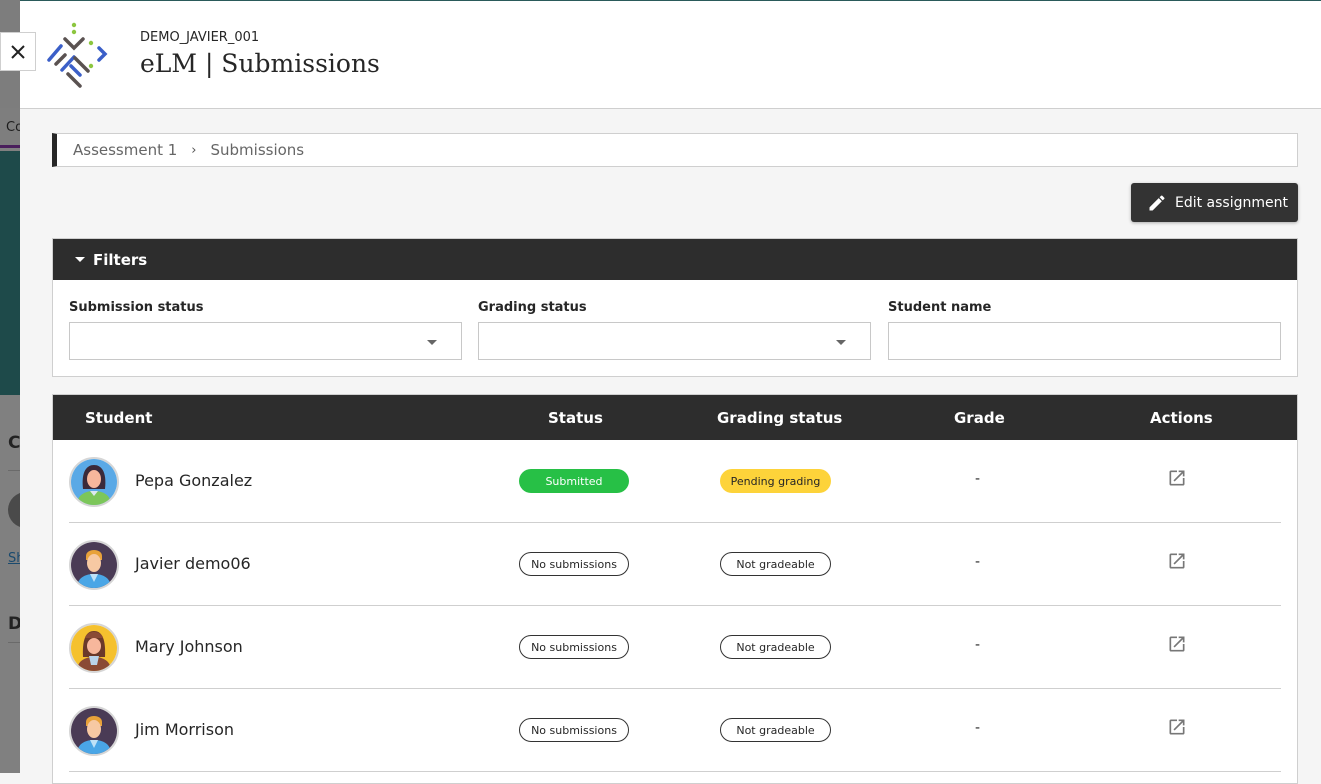 This screenshot has width=1321, height=784. I want to click on close-button, so click(18, 51).